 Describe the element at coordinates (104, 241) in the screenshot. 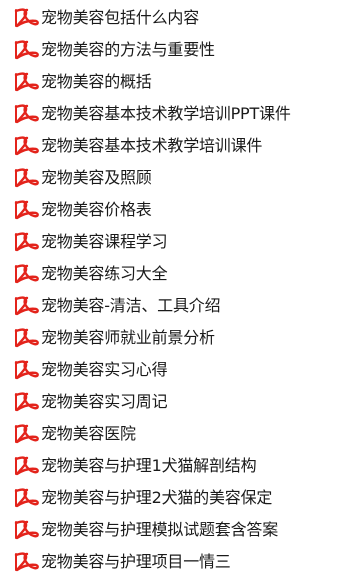

I see `file-name: 宠物美容课程学习` at that location.